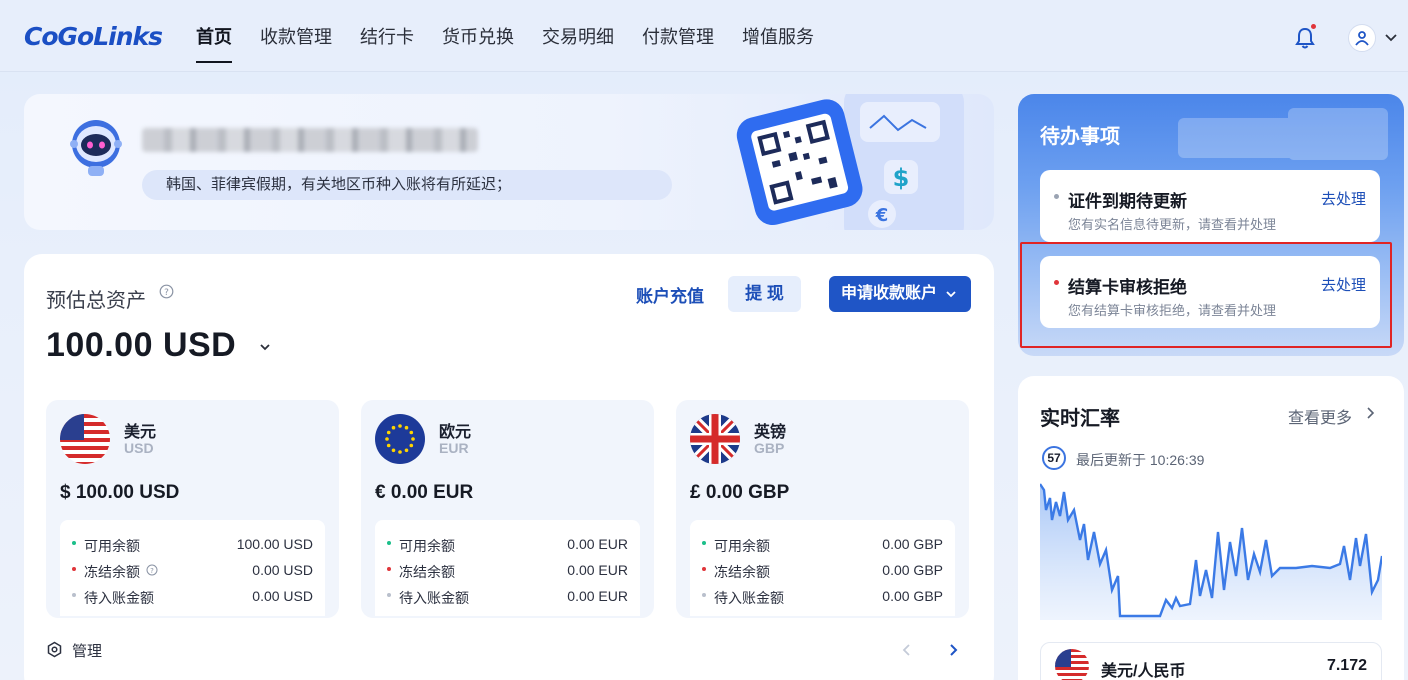 The image size is (1408, 680). Describe the element at coordinates (715, 439) in the screenshot. I see `uk-flag-icon` at that location.